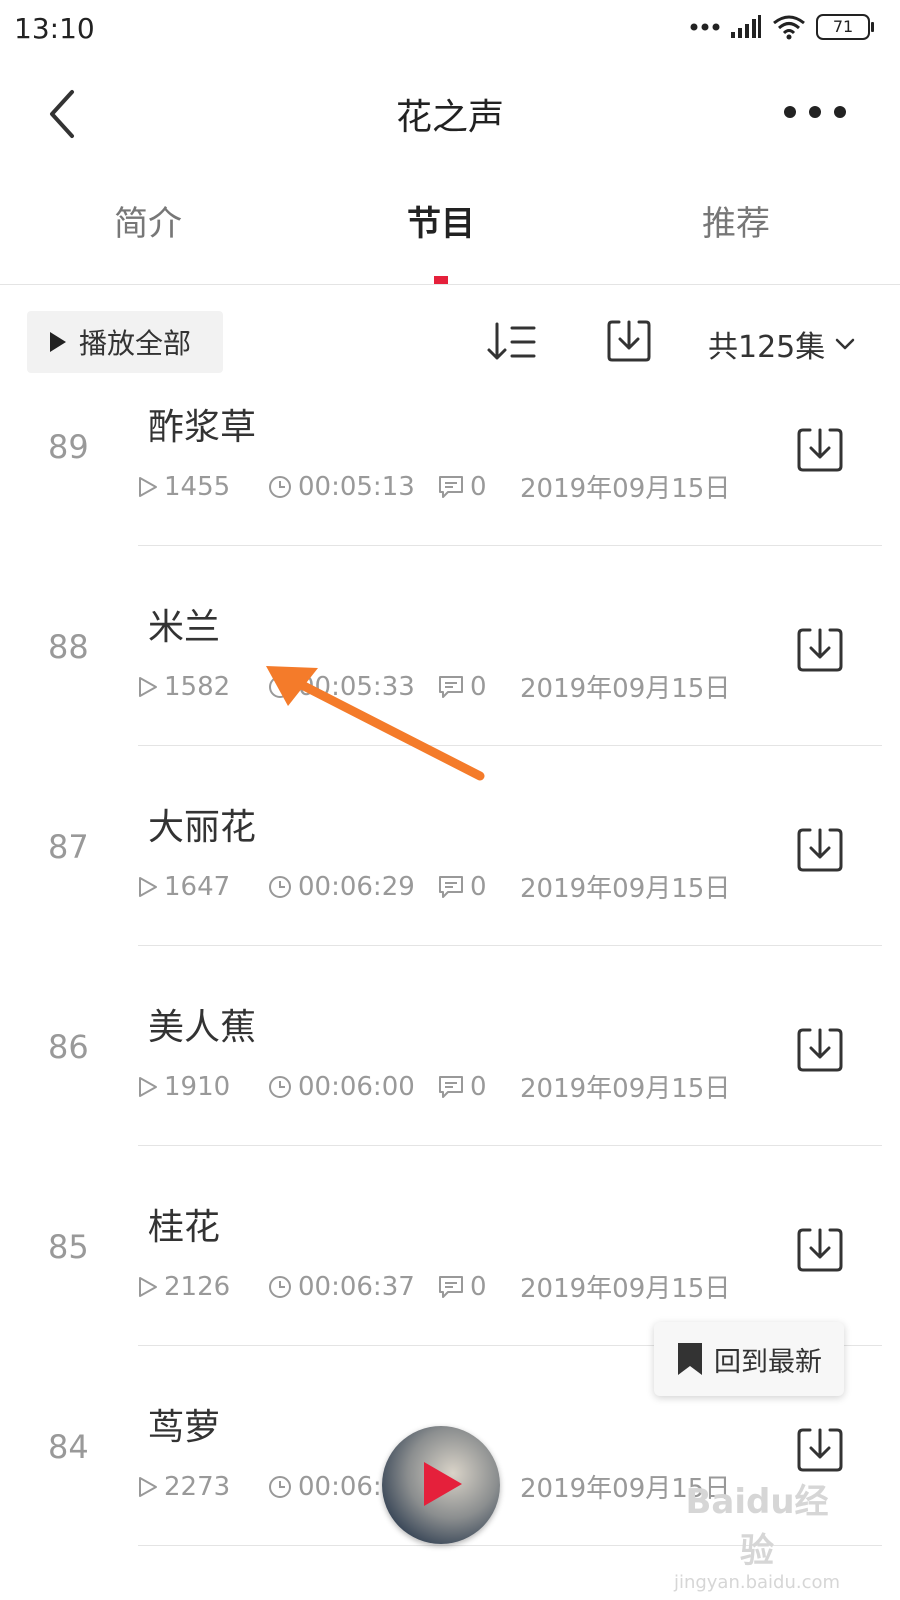 The height and width of the screenshot is (1600, 900). Describe the element at coordinates (202, 827) in the screenshot. I see `episode-title: 大丽花` at that location.